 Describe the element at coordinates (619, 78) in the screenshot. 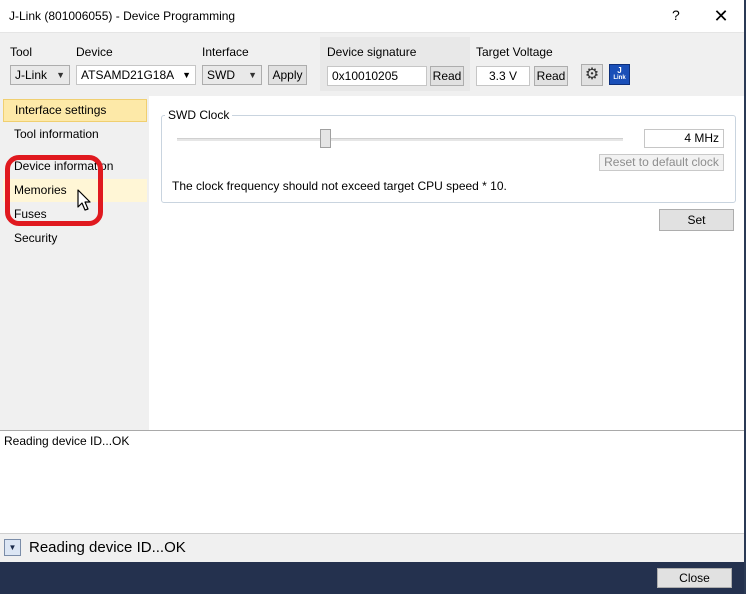

I see `jlink-logo-bottom: Link` at that location.